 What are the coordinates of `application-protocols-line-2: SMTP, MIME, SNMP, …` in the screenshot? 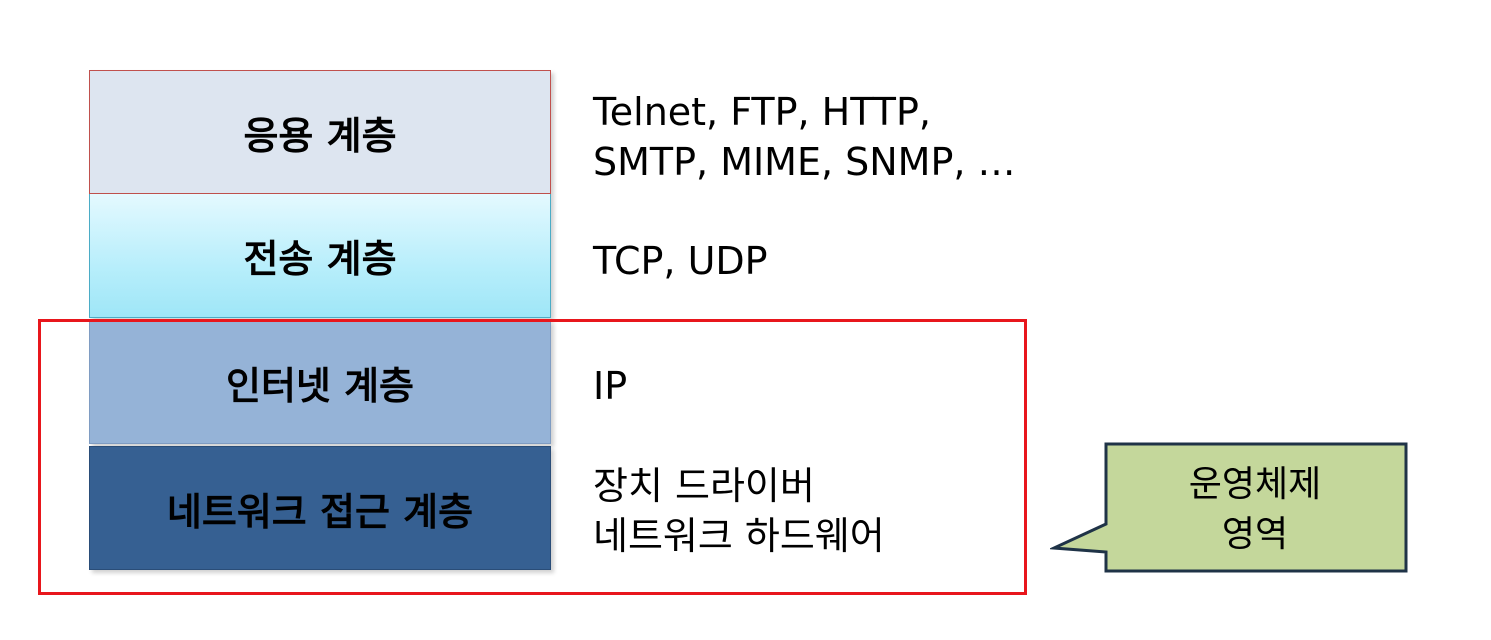 It's located at (804, 162).